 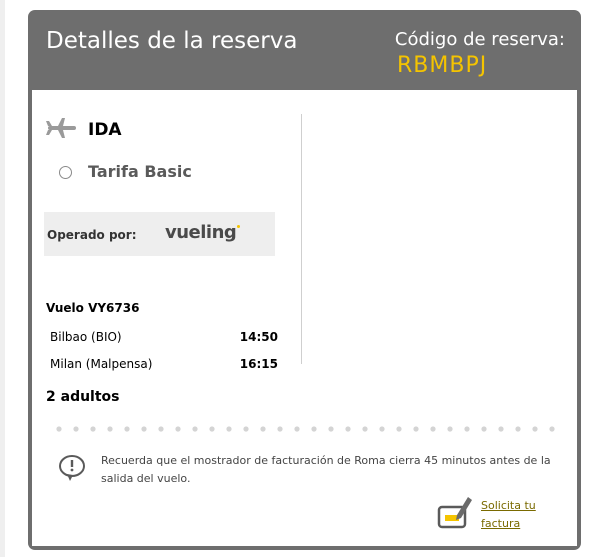 What do you see at coordinates (164, 366) in the screenshot?
I see `arrival-row: Milan (Malpensa) 16:15` at bounding box center [164, 366].